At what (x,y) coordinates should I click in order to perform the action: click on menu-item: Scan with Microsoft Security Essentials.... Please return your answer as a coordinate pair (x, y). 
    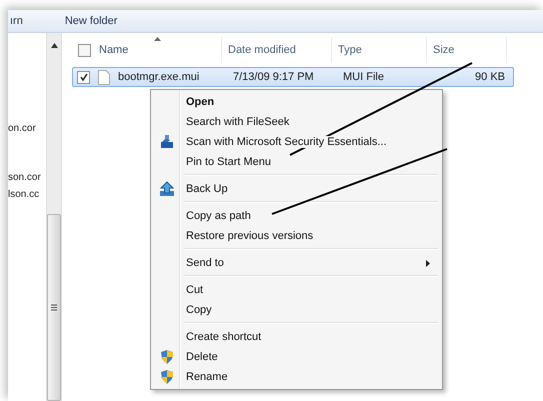
    Looking at the image, I should click on (286, 142).